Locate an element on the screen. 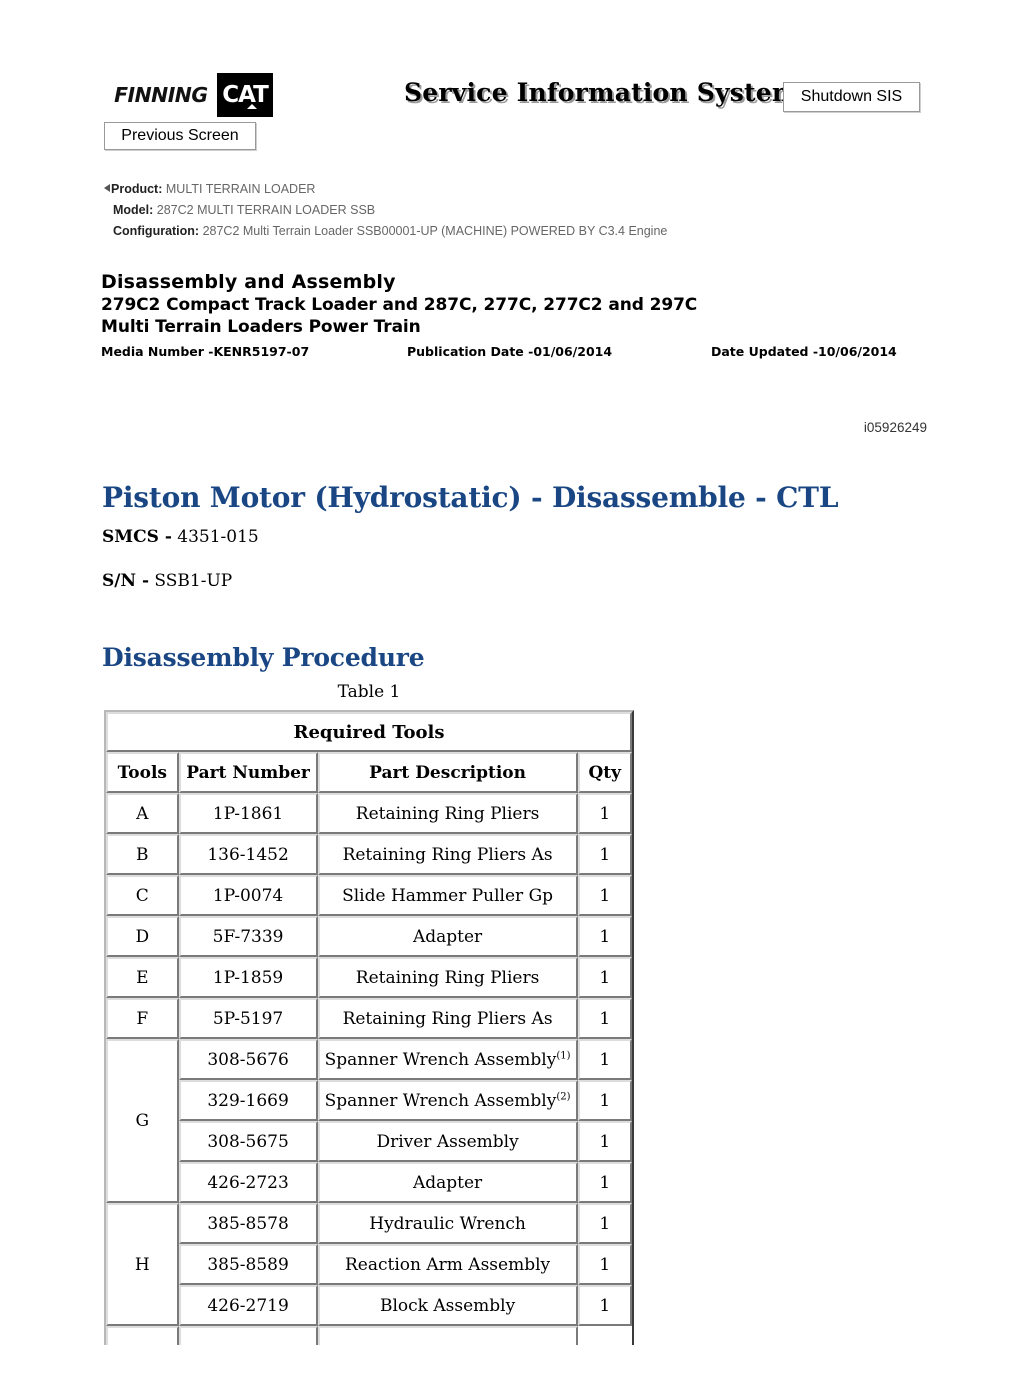 The width and height of the screenshot is (1024, 1400). table-row is located at coordinates (369, 1335).